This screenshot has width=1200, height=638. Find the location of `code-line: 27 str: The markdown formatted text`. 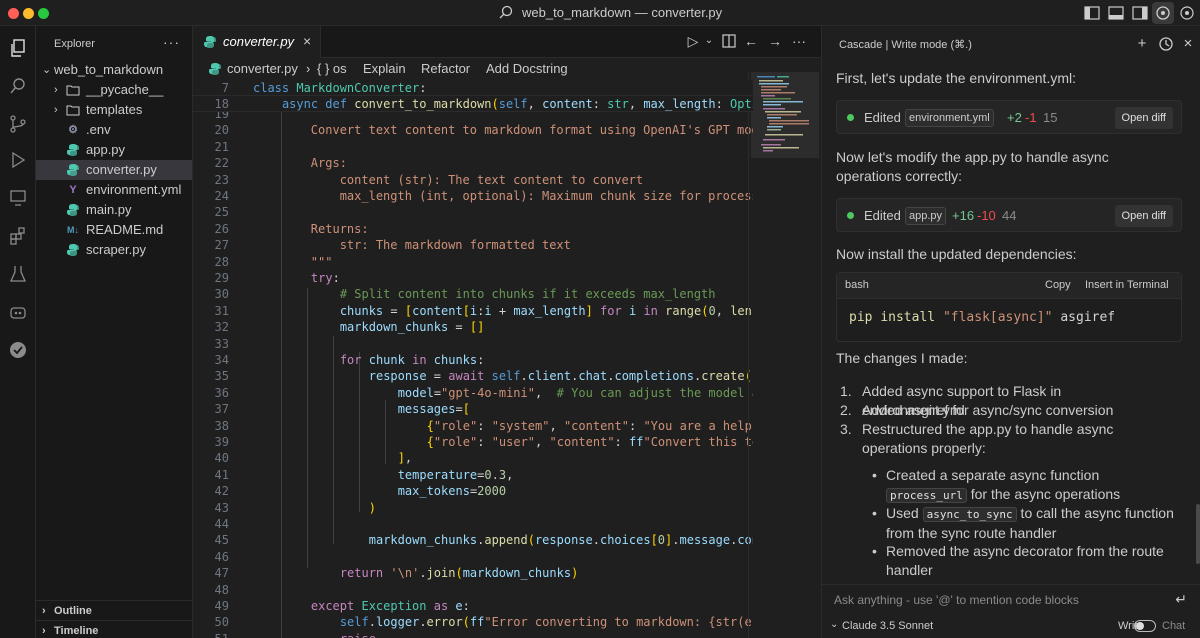

code-line: 27 str: The markdown formatted text is located at coordinates (473, 245).